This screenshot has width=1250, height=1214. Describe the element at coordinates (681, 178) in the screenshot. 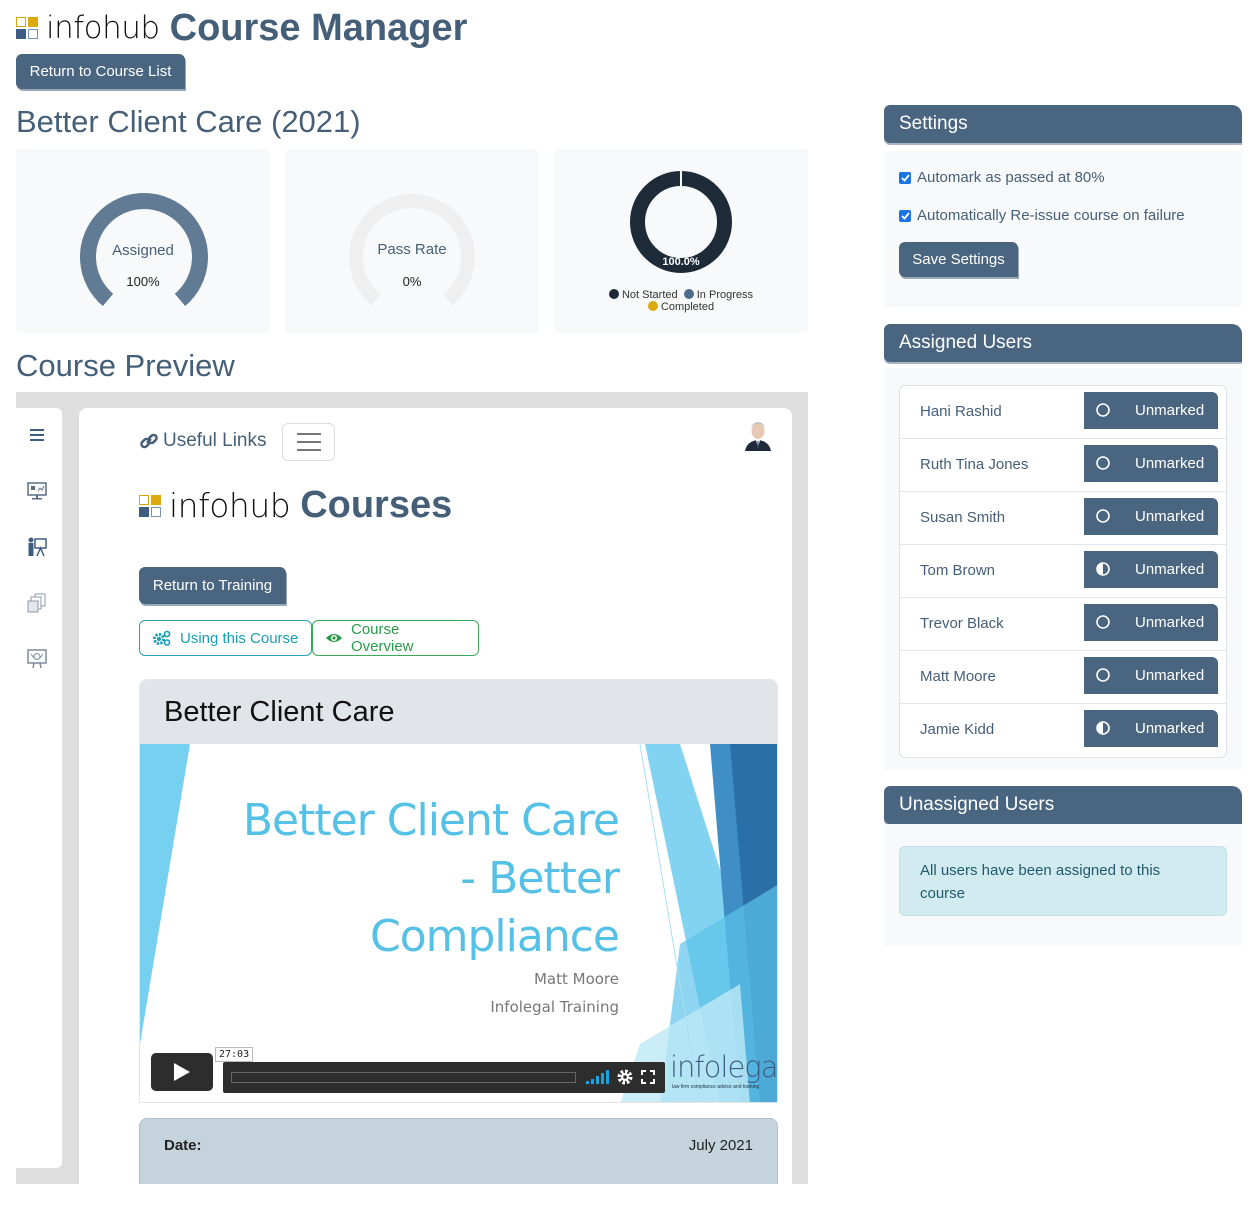

I see `donut-slice-separator` at that location.